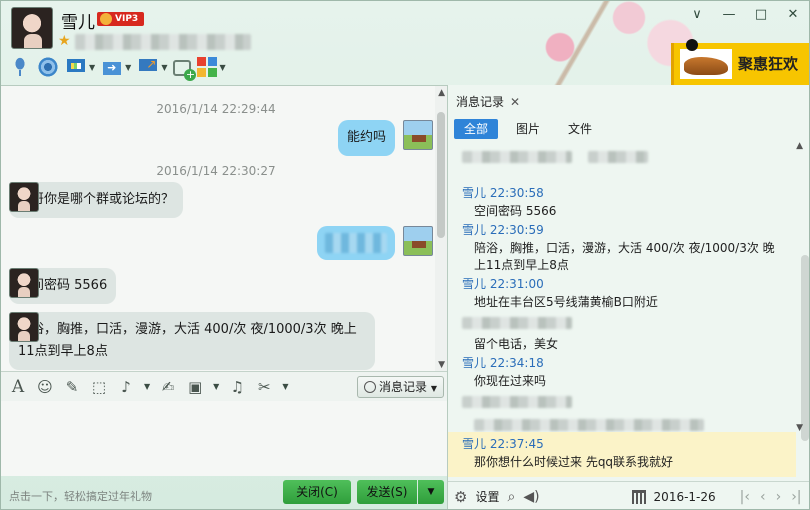 The image size is (810, 510). What do you see at coordinates (638, 496) in the screenshot?
I see `calendar-icon` at bounding box center [638, 496].